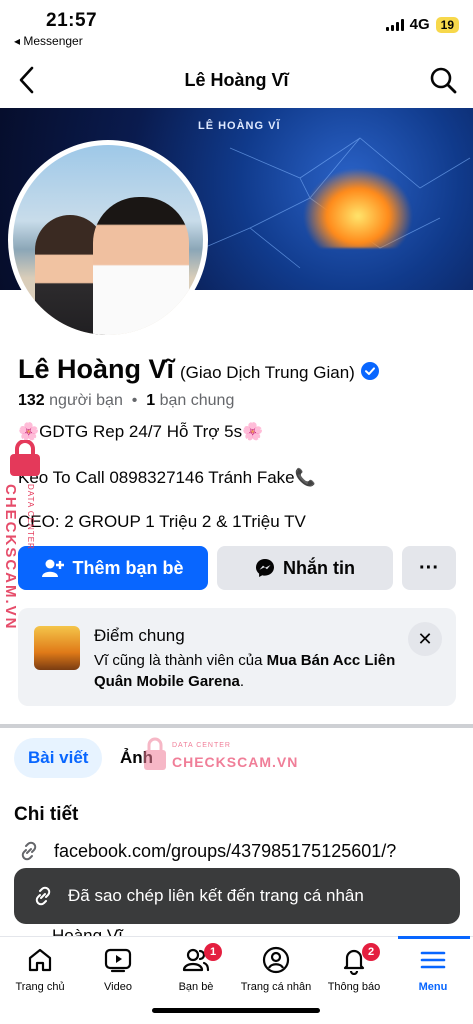  I want to click on mutual-label: bạn chung, so click(197, 400).